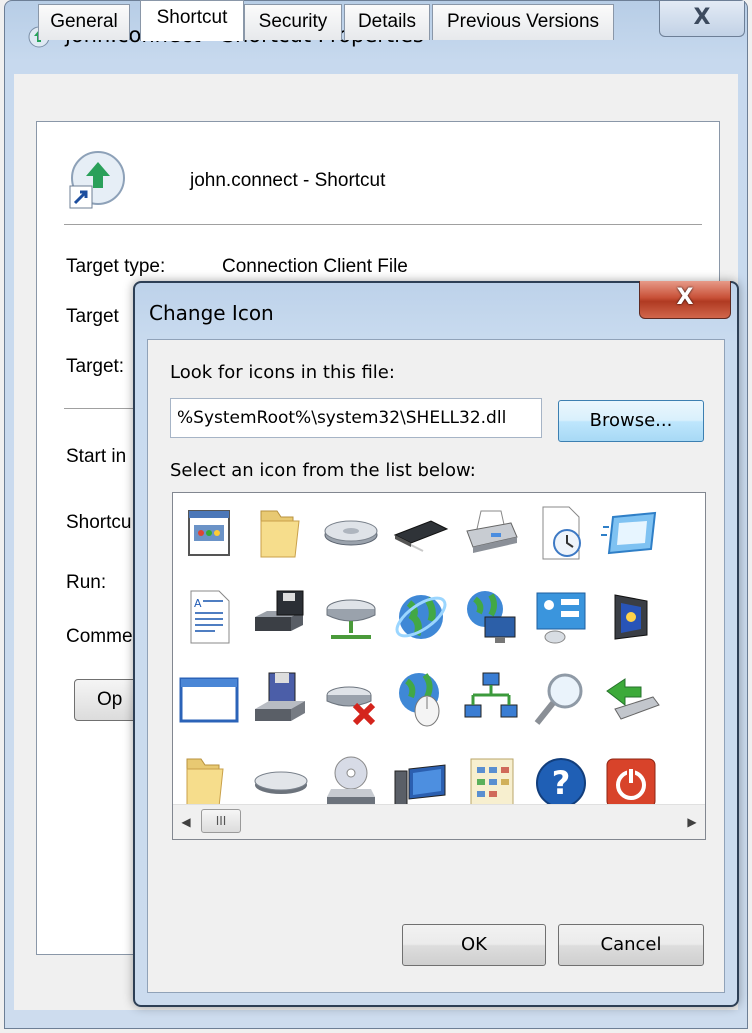 This screenshot has height=1033, width=752. Describe the element at coordinates (421, 699) in the screenshot. I see `globe-mouse-icon` at that location.